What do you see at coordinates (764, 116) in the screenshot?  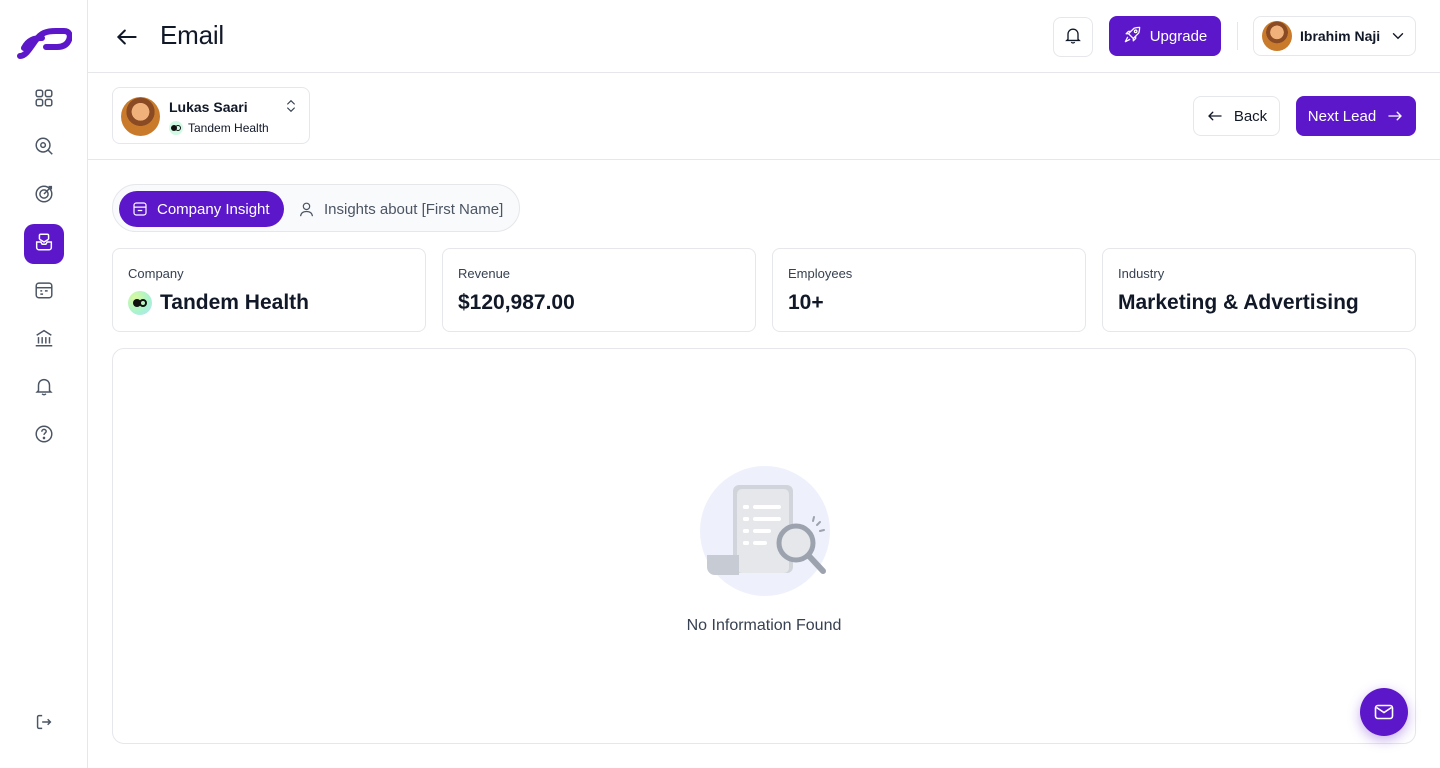 I see `lead-bar: Lukas Saari Tandem Health Back Next Lead` at bounding box center [764, 116].